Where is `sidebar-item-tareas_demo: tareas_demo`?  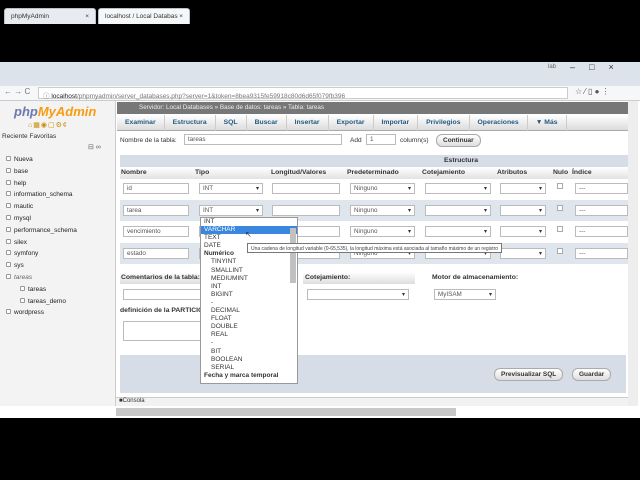
sidebar-item-tareas_demo: tareas_demo is located at coordinates (43, 301).